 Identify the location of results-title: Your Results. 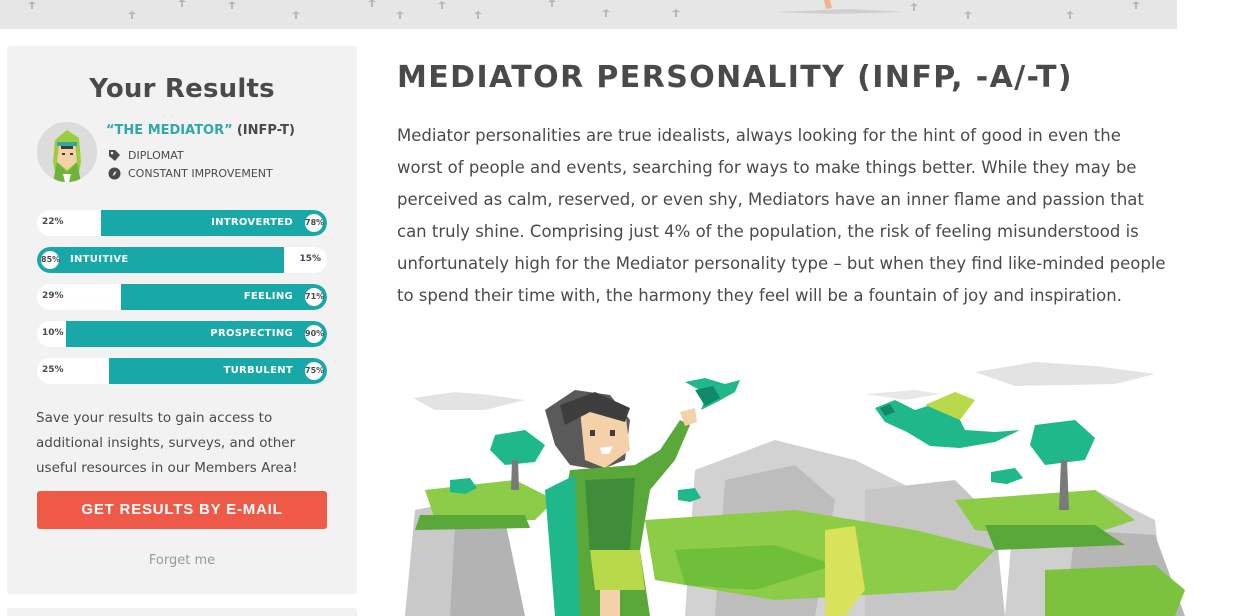
(182, 89).